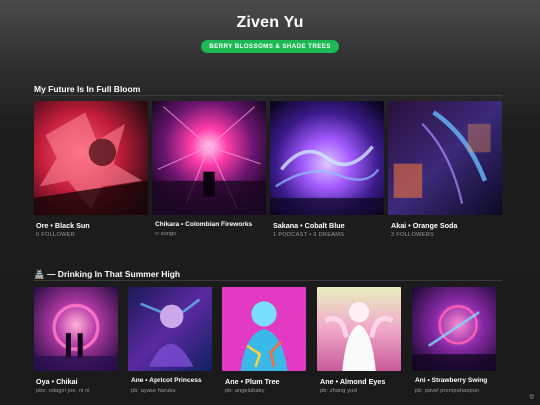  Describe the element at coordinates (424, 225) in the screenshot. I see `playlist-title: Akai • Orange Soda` at that location.